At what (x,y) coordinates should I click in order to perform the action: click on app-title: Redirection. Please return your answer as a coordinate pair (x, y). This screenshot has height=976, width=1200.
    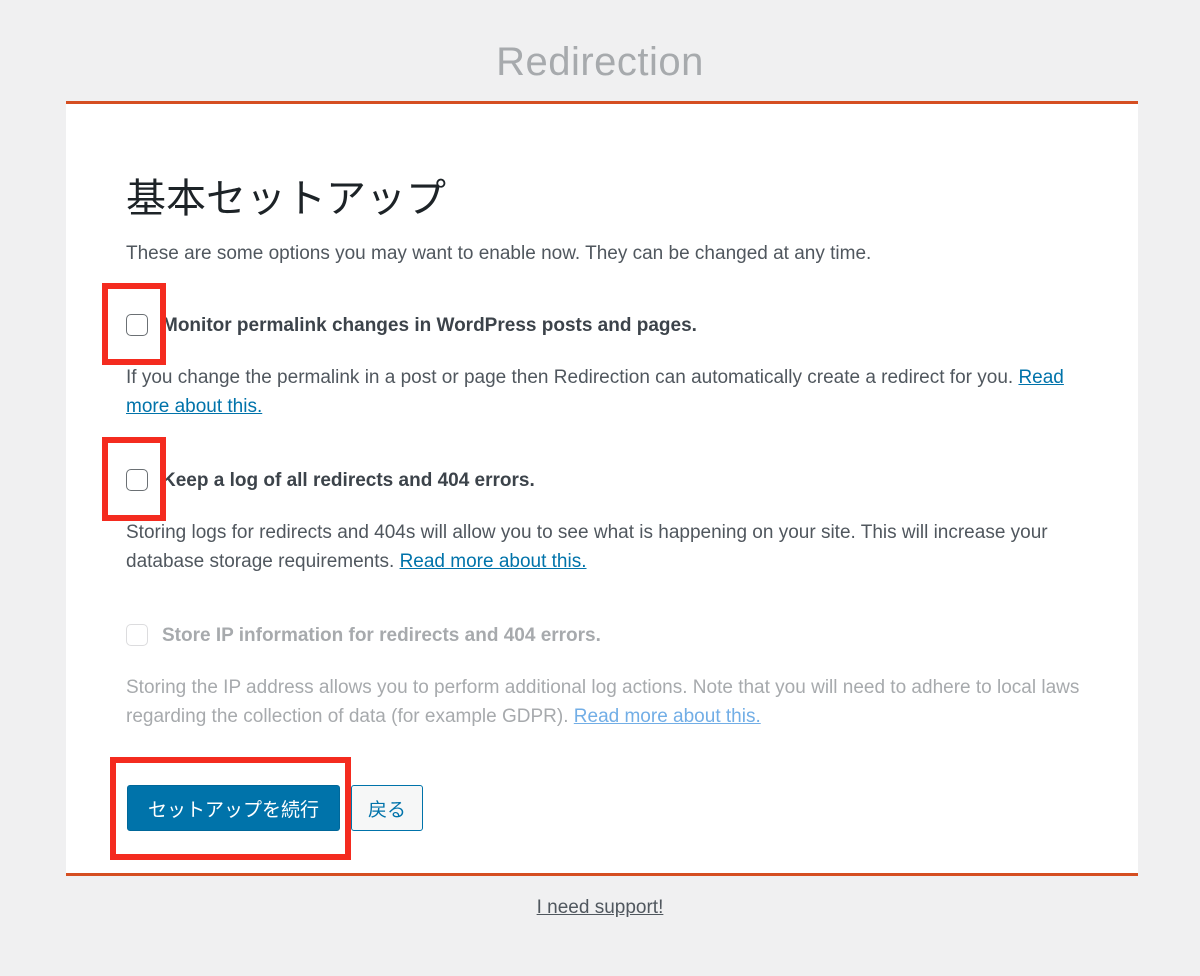
    Looking at the image, I should click on (600, 62).